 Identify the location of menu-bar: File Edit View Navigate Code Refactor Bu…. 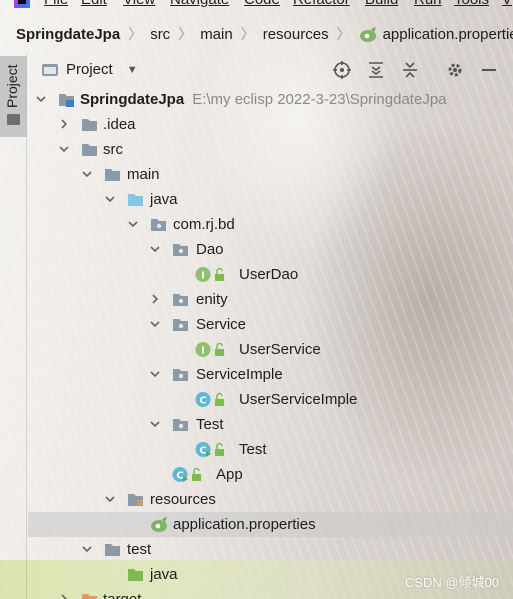
(256, 5).